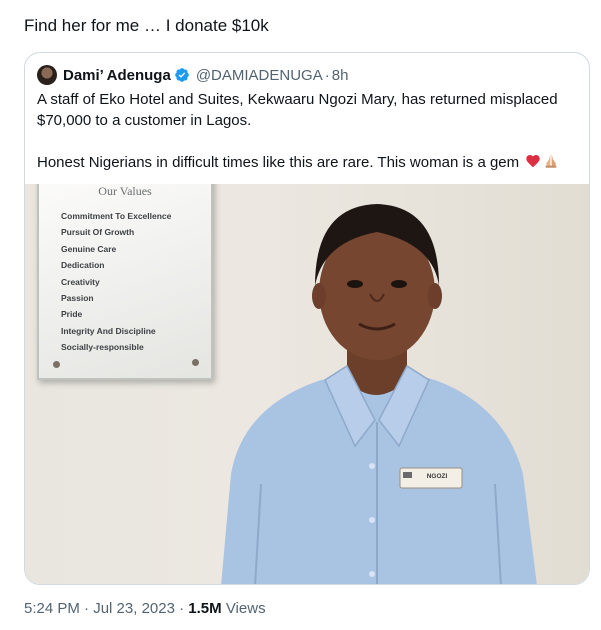  Describe the element at coordinates (192, 75) in the screenshot. I see `quoted-tweet-header: Dami’ Adenuga @DAMIADENUGA · 8h` at that location.